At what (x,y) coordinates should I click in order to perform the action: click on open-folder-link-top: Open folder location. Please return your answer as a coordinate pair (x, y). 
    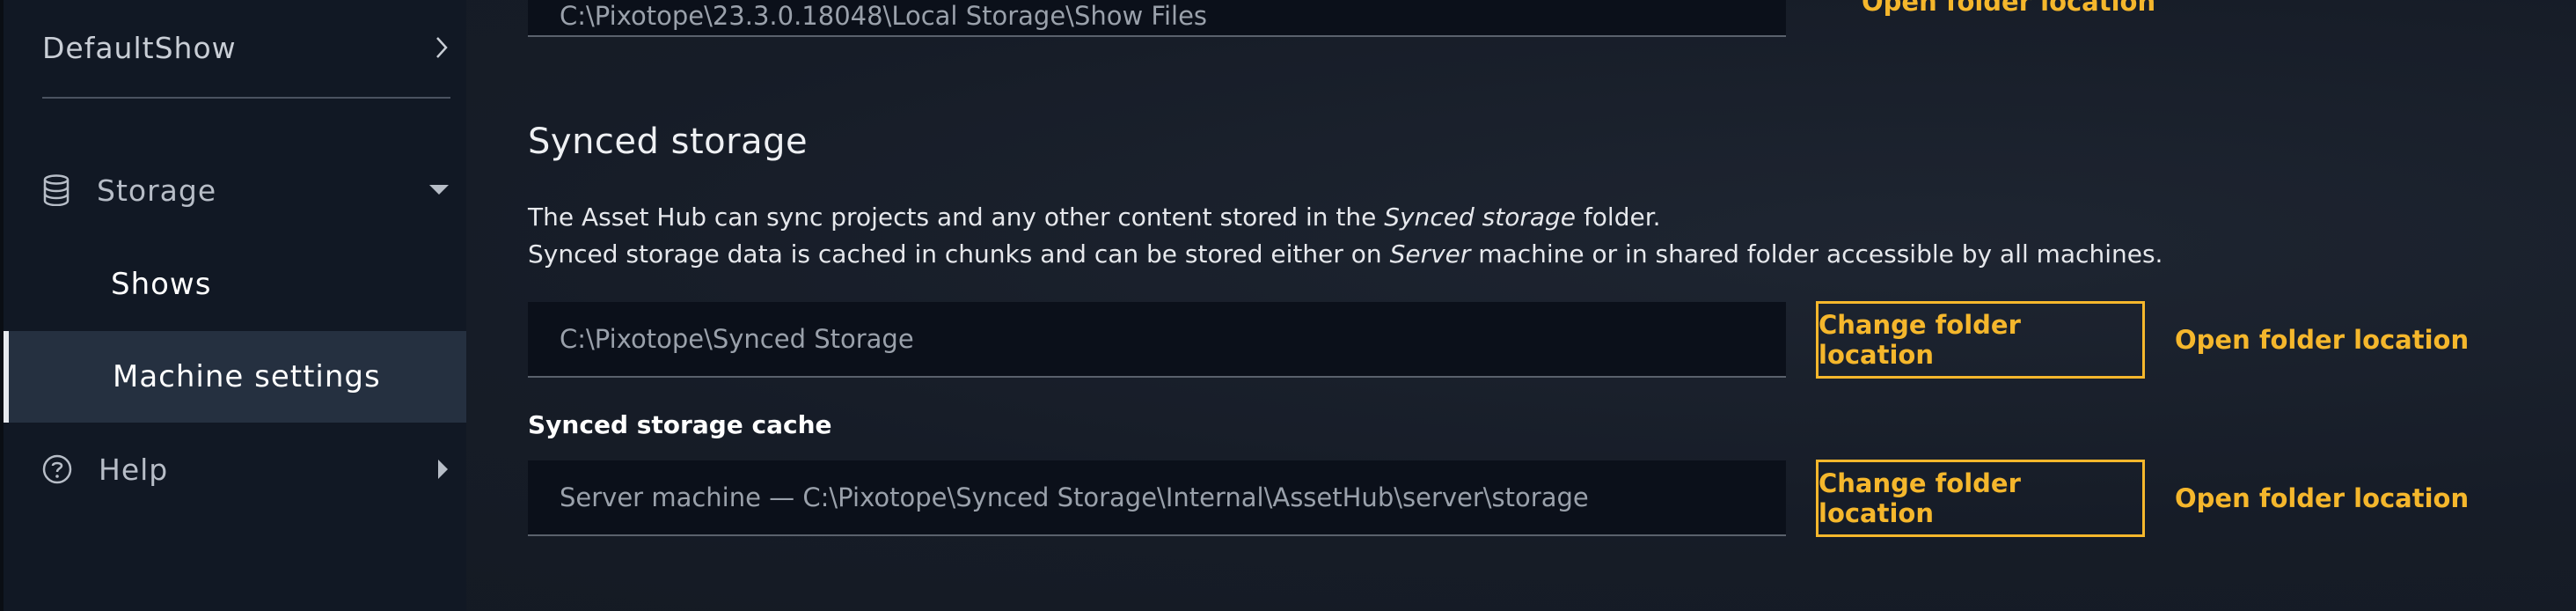
    Looking at the image, I should click on (2009, 20).